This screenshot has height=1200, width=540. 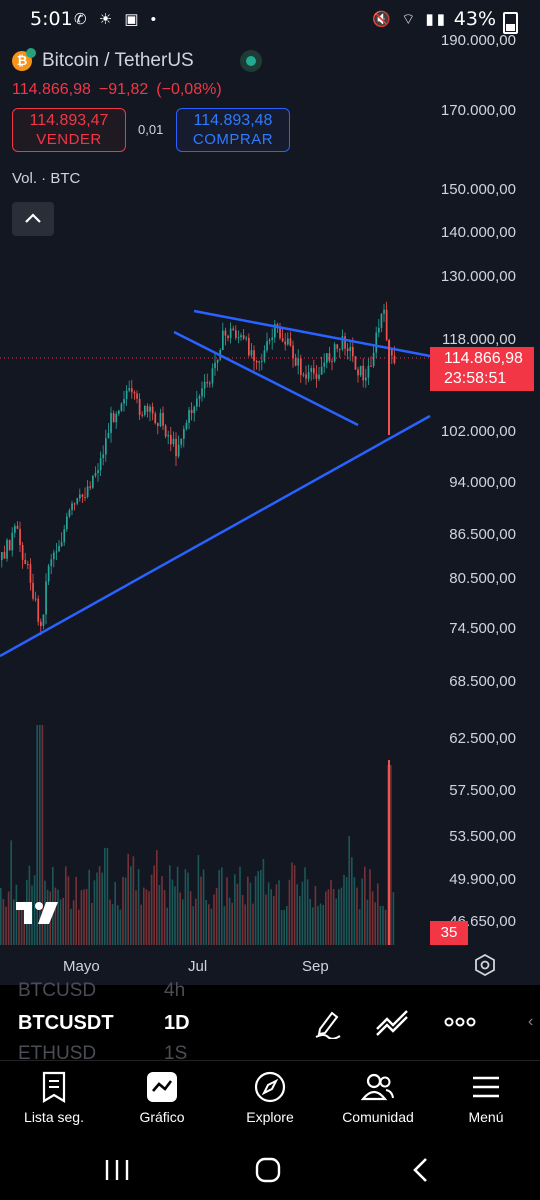 What do you see at coordinates (482, 879) in the screenshot?
I see `price-axis-label: 49.900,00` at bounding box center [482, 879].